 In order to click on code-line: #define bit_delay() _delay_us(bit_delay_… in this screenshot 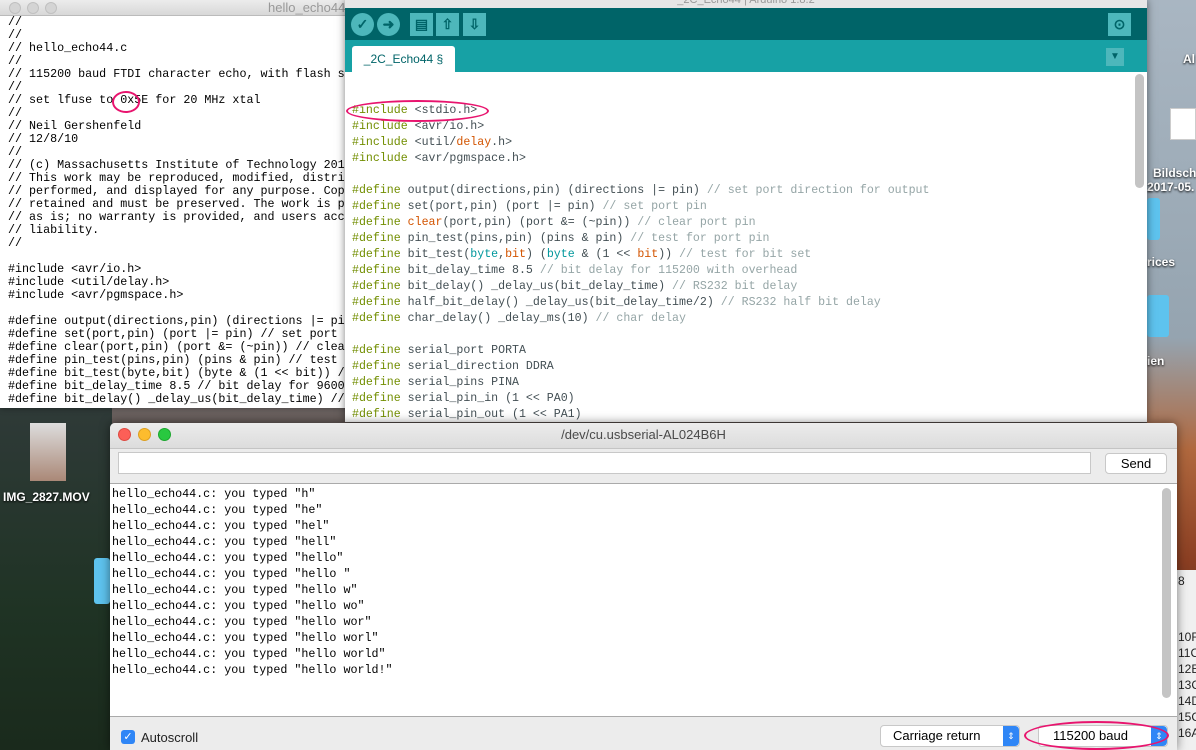, I will do `click(640, 287)`.